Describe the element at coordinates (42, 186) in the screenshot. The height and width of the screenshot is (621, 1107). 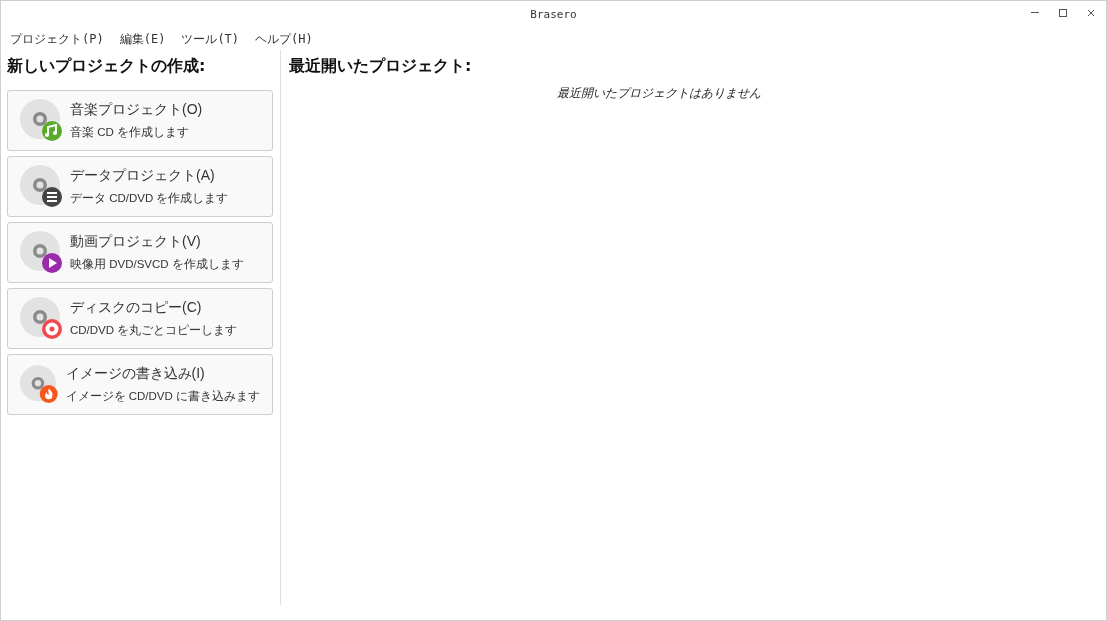
I see `disc-document-icon` at that location.